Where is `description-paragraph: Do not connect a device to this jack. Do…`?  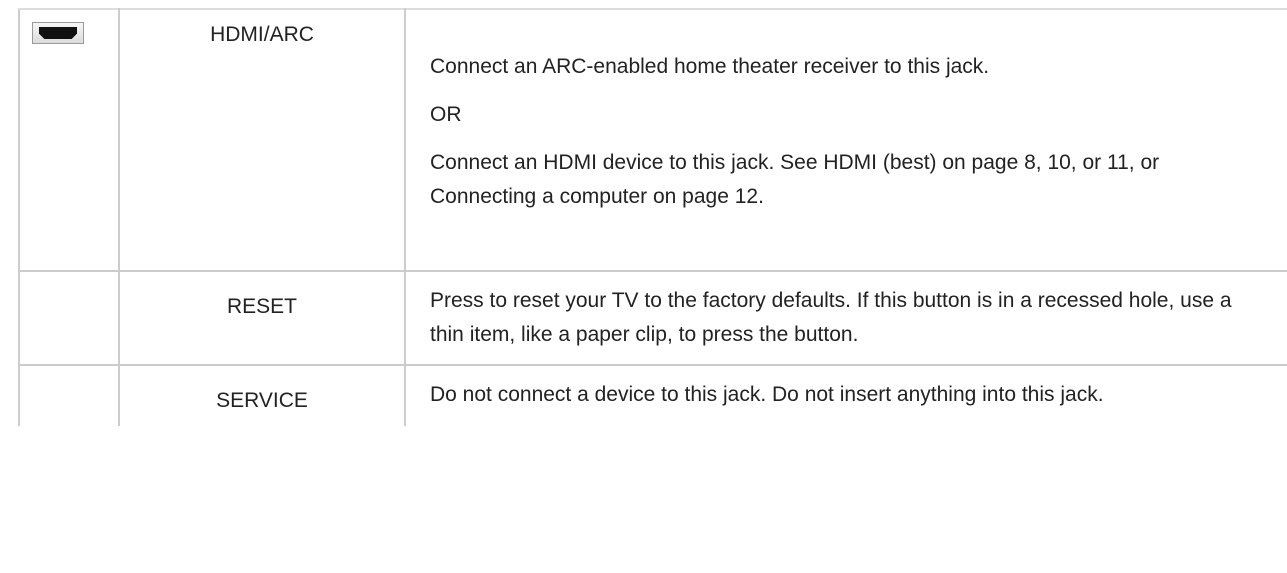
description-paragraph: Do not connect a device to this jack. Do… is located at coordinates (767, 394).